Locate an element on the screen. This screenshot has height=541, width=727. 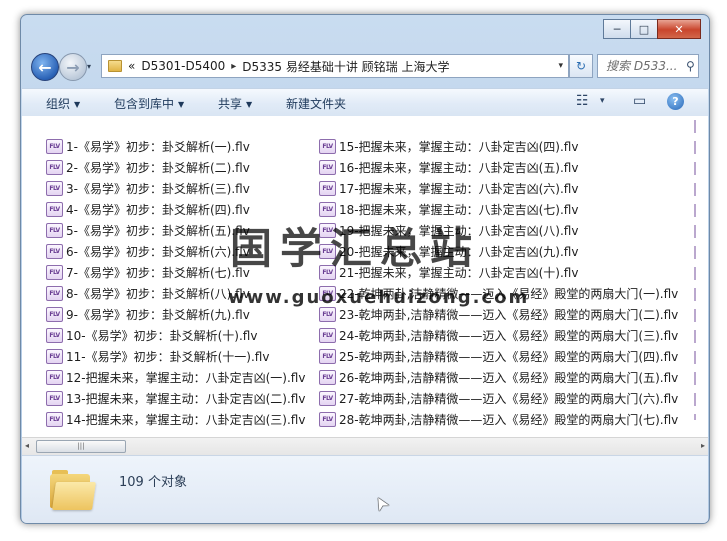
file-item: FLV 2-《易学》初步：卦爻解析(二).flv is located at coordinates (148, 167).